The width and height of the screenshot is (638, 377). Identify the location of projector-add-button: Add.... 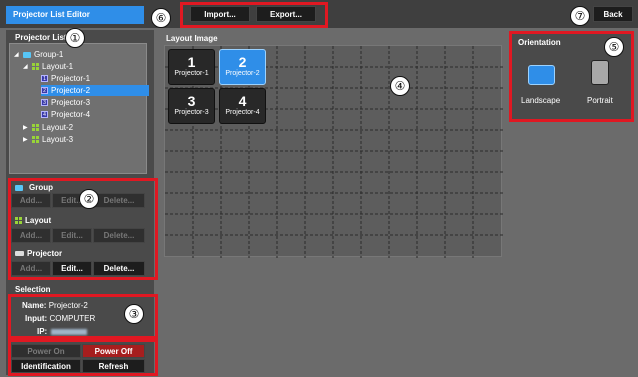
(31, 268).